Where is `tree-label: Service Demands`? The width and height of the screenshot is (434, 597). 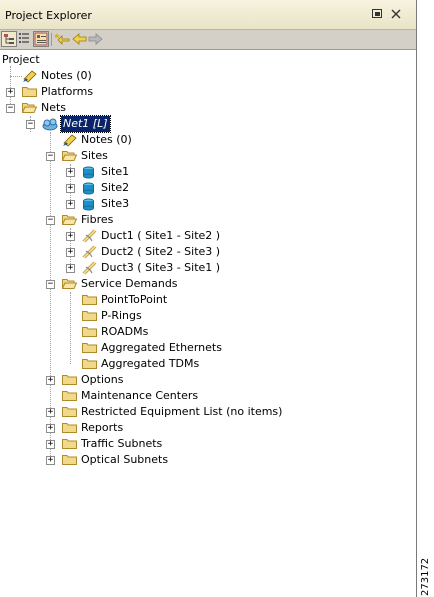 tree-label: Service Demands is located at coordinates (129, 283).